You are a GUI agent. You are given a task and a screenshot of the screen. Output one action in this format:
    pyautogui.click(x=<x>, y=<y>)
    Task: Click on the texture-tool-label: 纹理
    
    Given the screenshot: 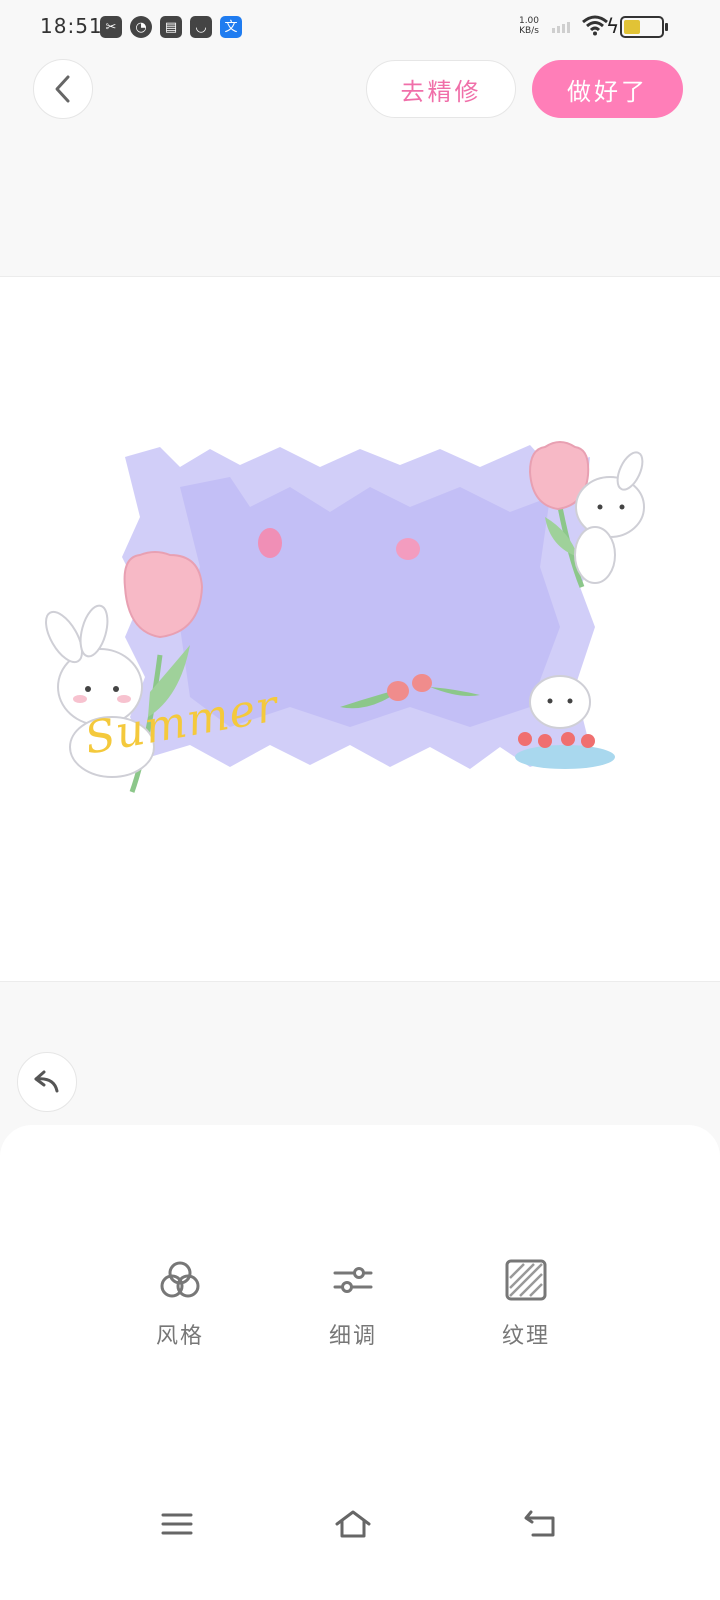 What is the action you would take?
    pyautogui.click(x=525, y=1336)
    